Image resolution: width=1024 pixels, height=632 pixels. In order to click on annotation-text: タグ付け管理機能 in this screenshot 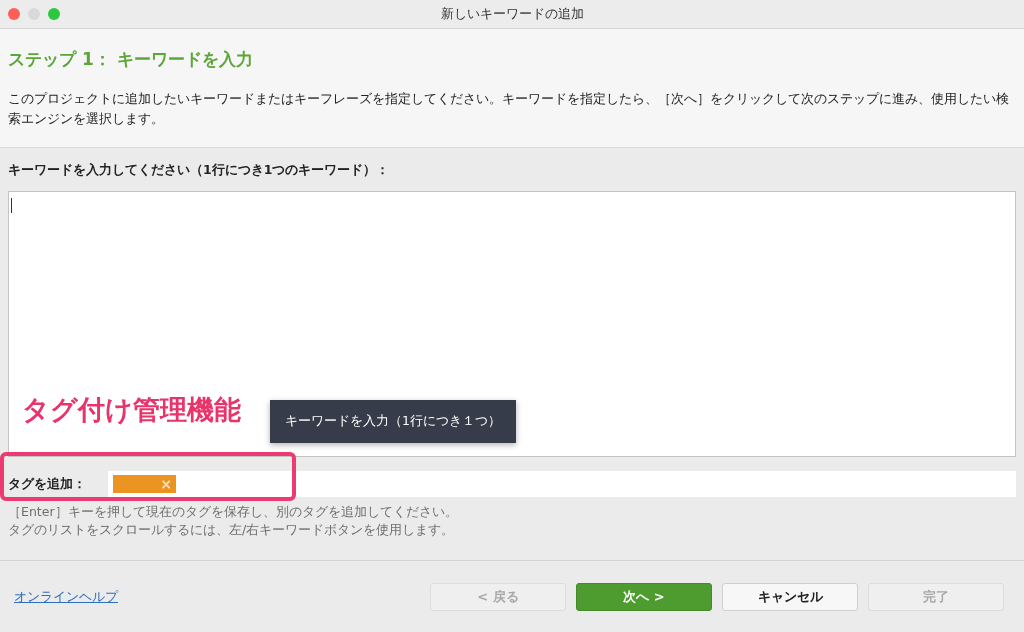, I will do `click(131, 410)`.